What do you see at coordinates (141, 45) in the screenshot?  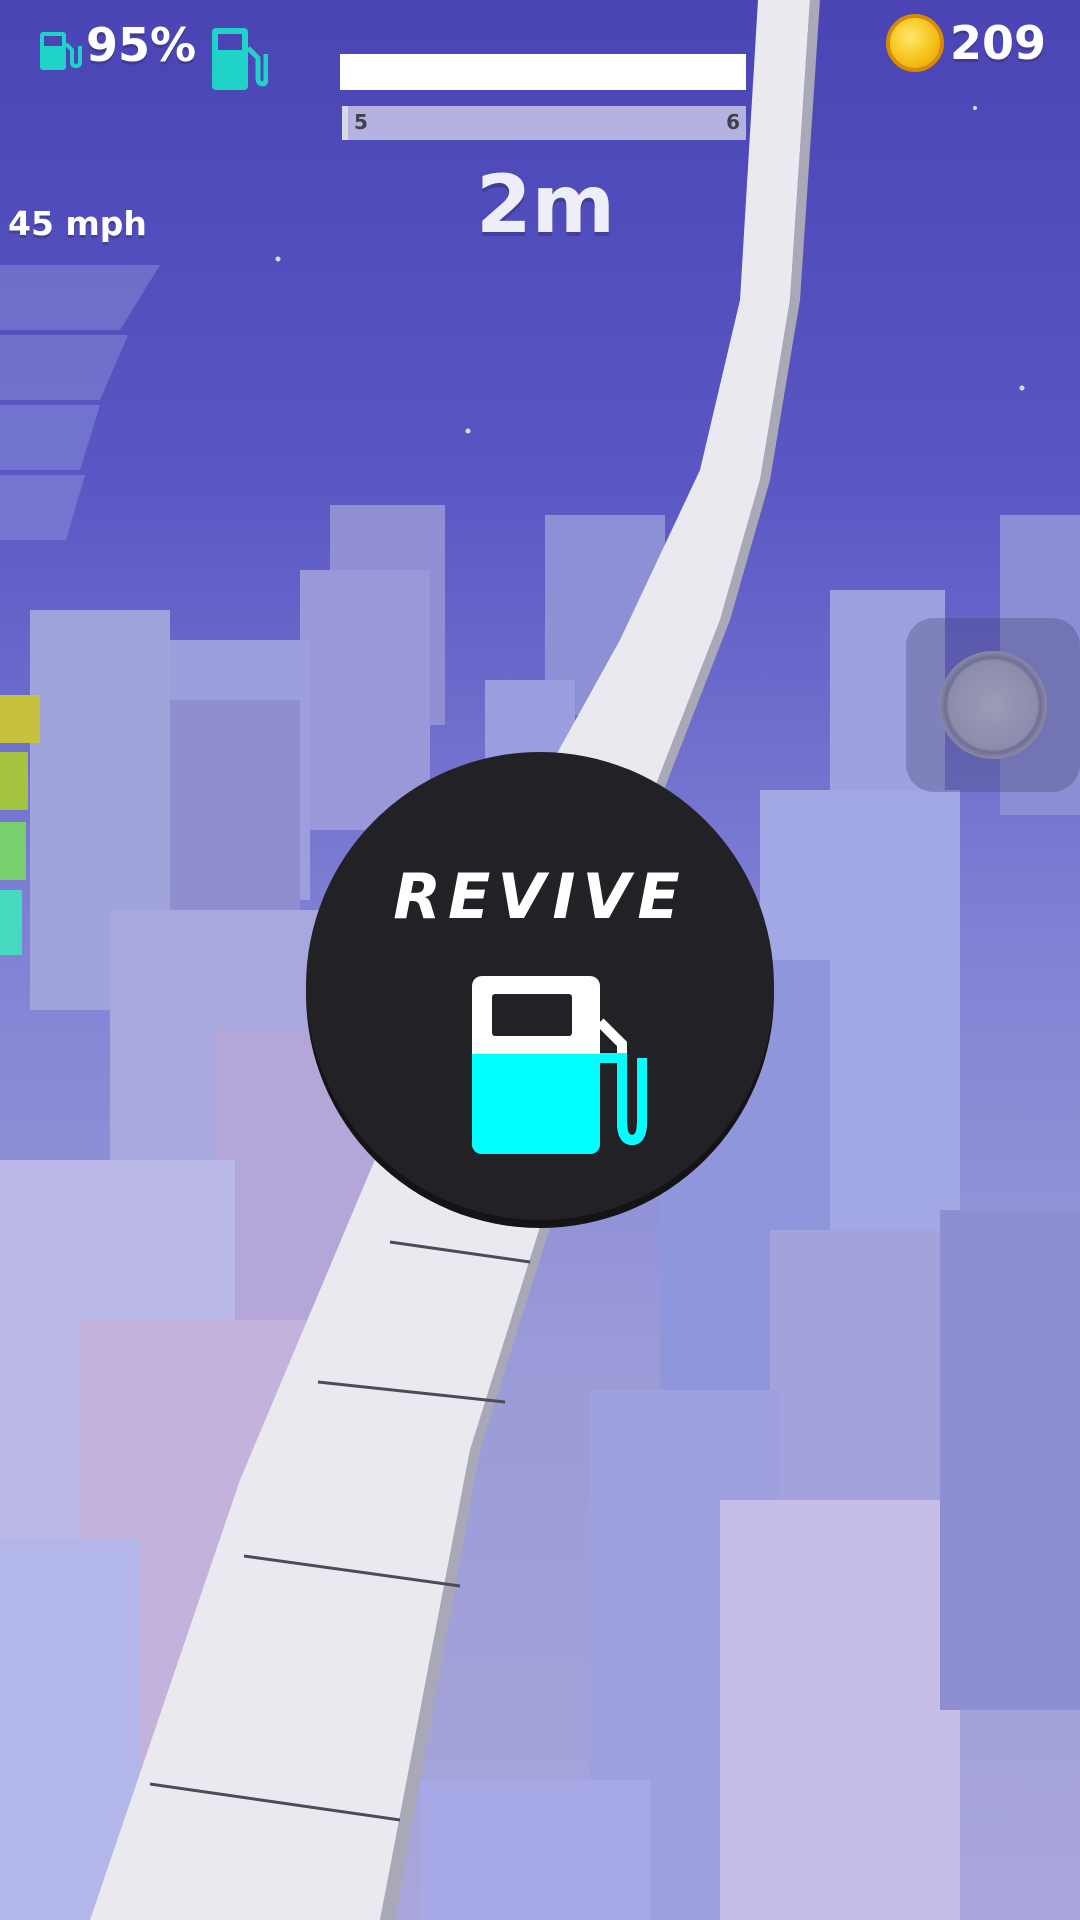 I see `fuel-percentage: 95%` at bounding box center [141, 45].